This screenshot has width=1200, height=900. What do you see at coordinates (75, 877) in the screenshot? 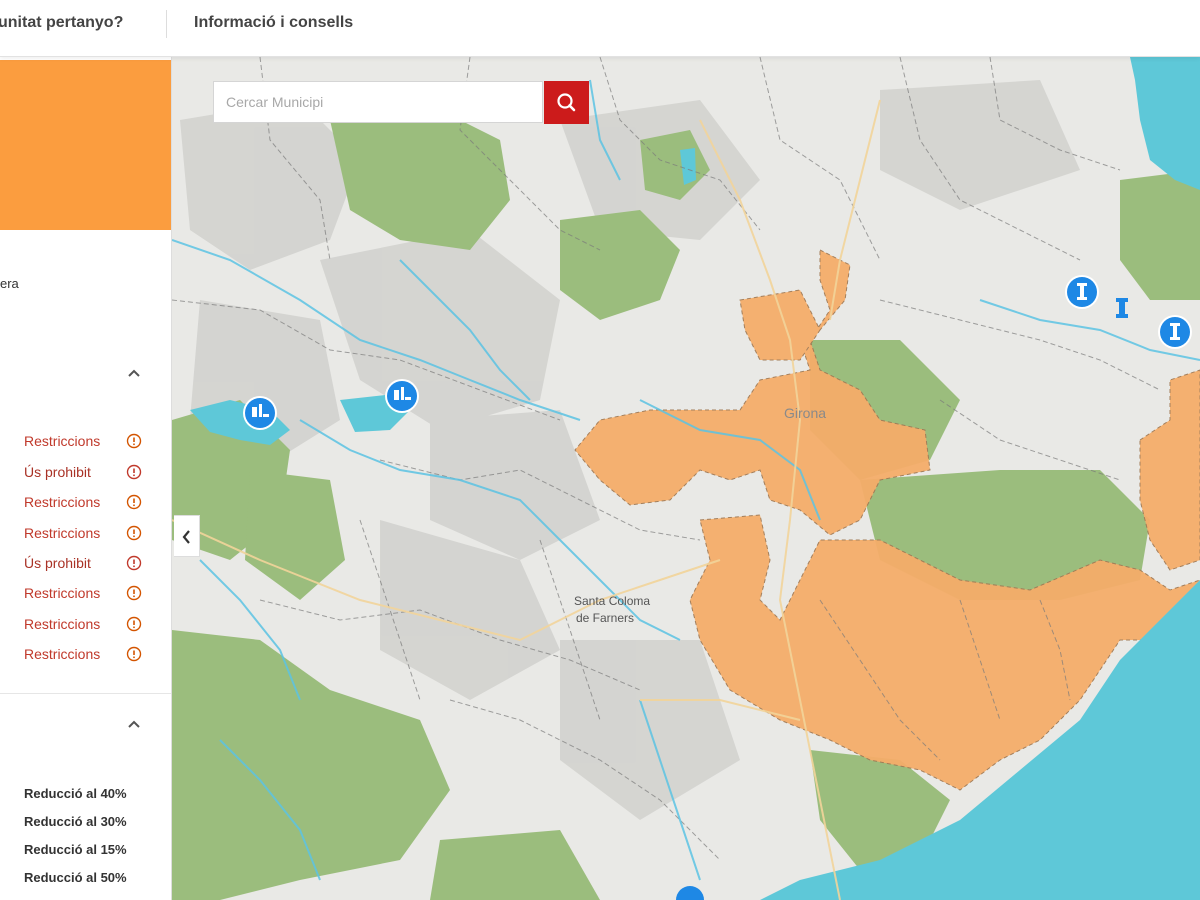
I see `reduction-item: Reducció al 50%` at bounding box center [75, 877].